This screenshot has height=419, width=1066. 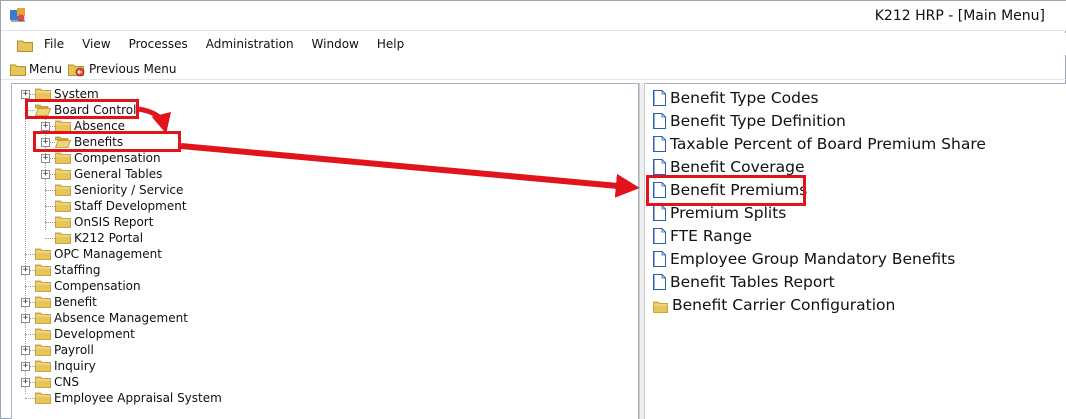 What do you see at coordinates (66, 302) in the screenshot?
I see `tree-item: Benefit` at bounding box center [66, 302].